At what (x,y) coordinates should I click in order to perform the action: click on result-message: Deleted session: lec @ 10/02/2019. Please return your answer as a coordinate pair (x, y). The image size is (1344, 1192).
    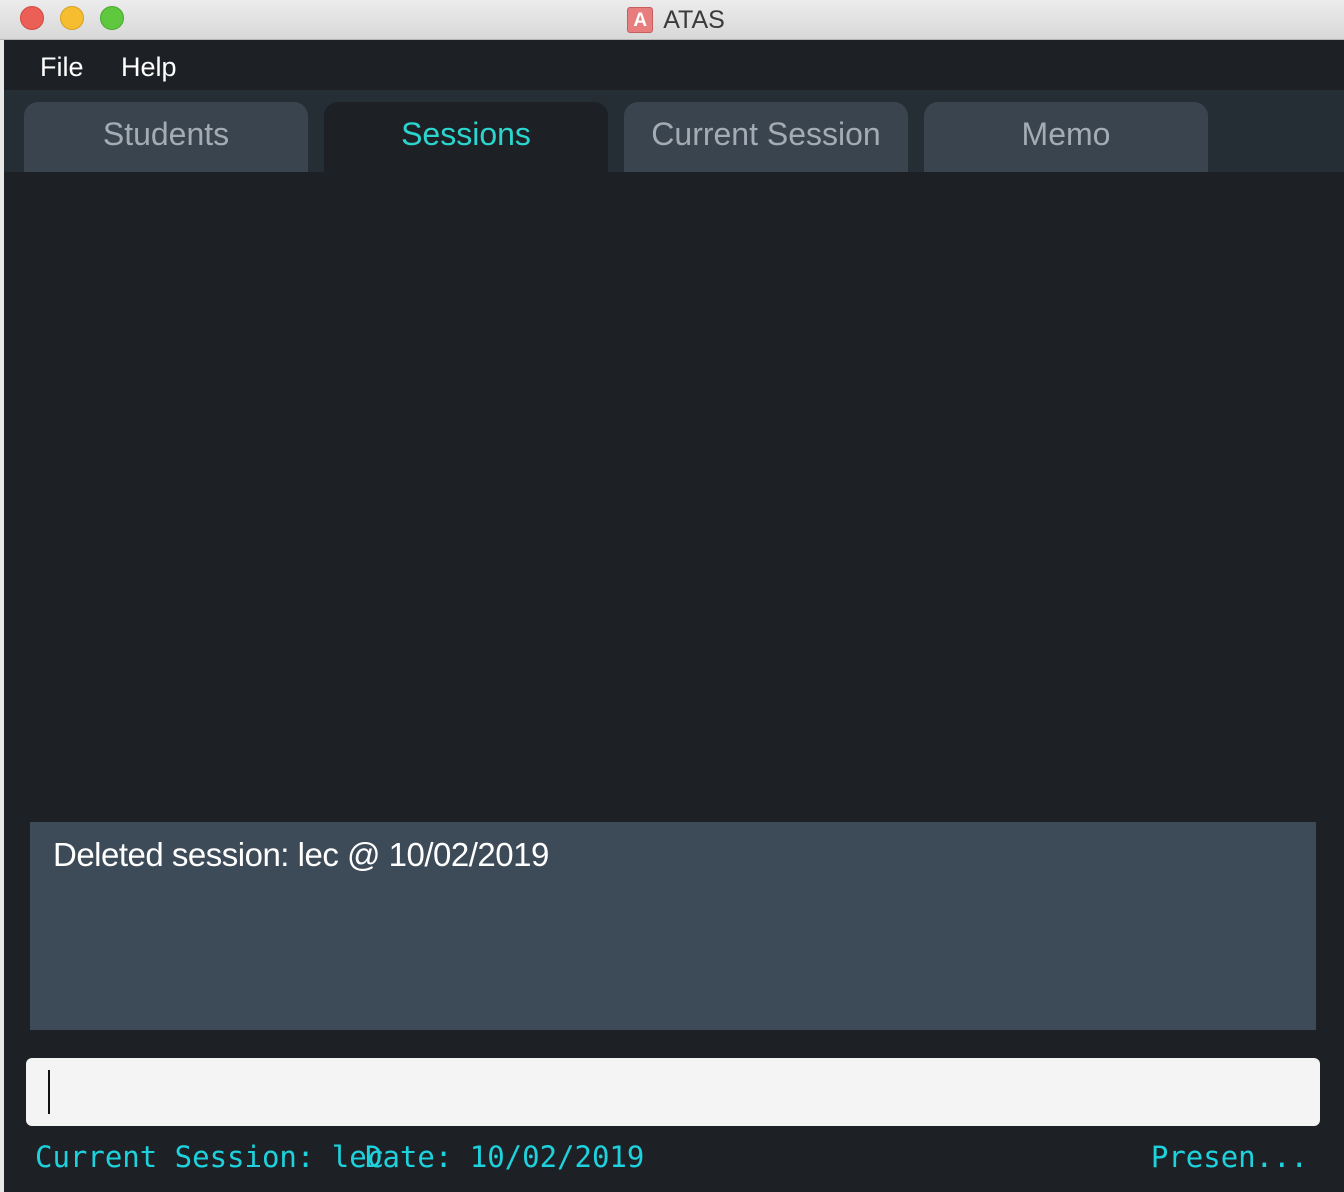
    Looking at the image, I should click on (301, 854).